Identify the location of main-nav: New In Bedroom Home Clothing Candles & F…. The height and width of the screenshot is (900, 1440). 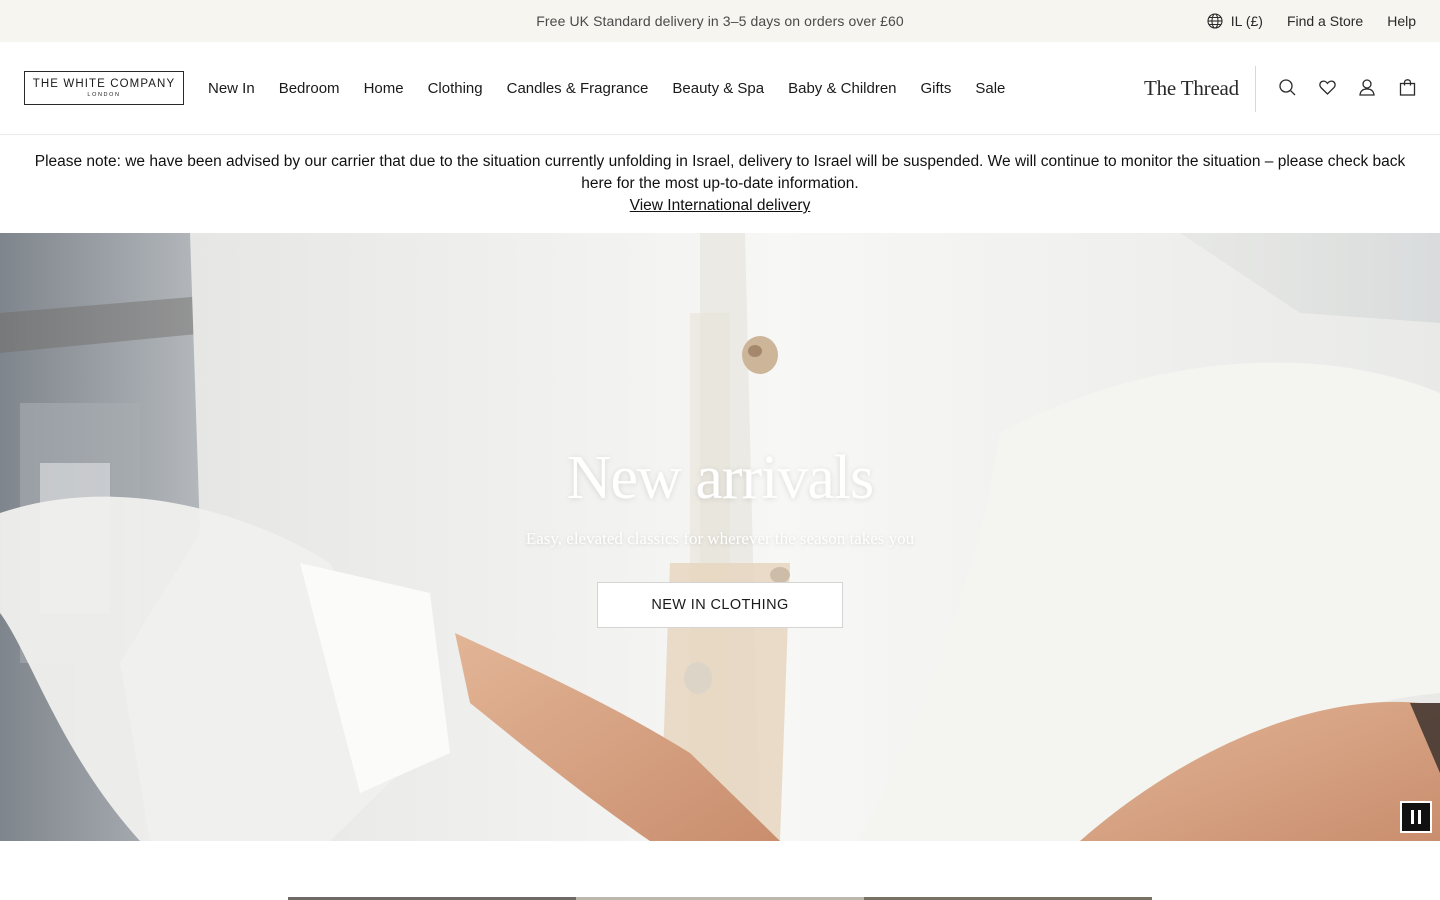
(618, 88).